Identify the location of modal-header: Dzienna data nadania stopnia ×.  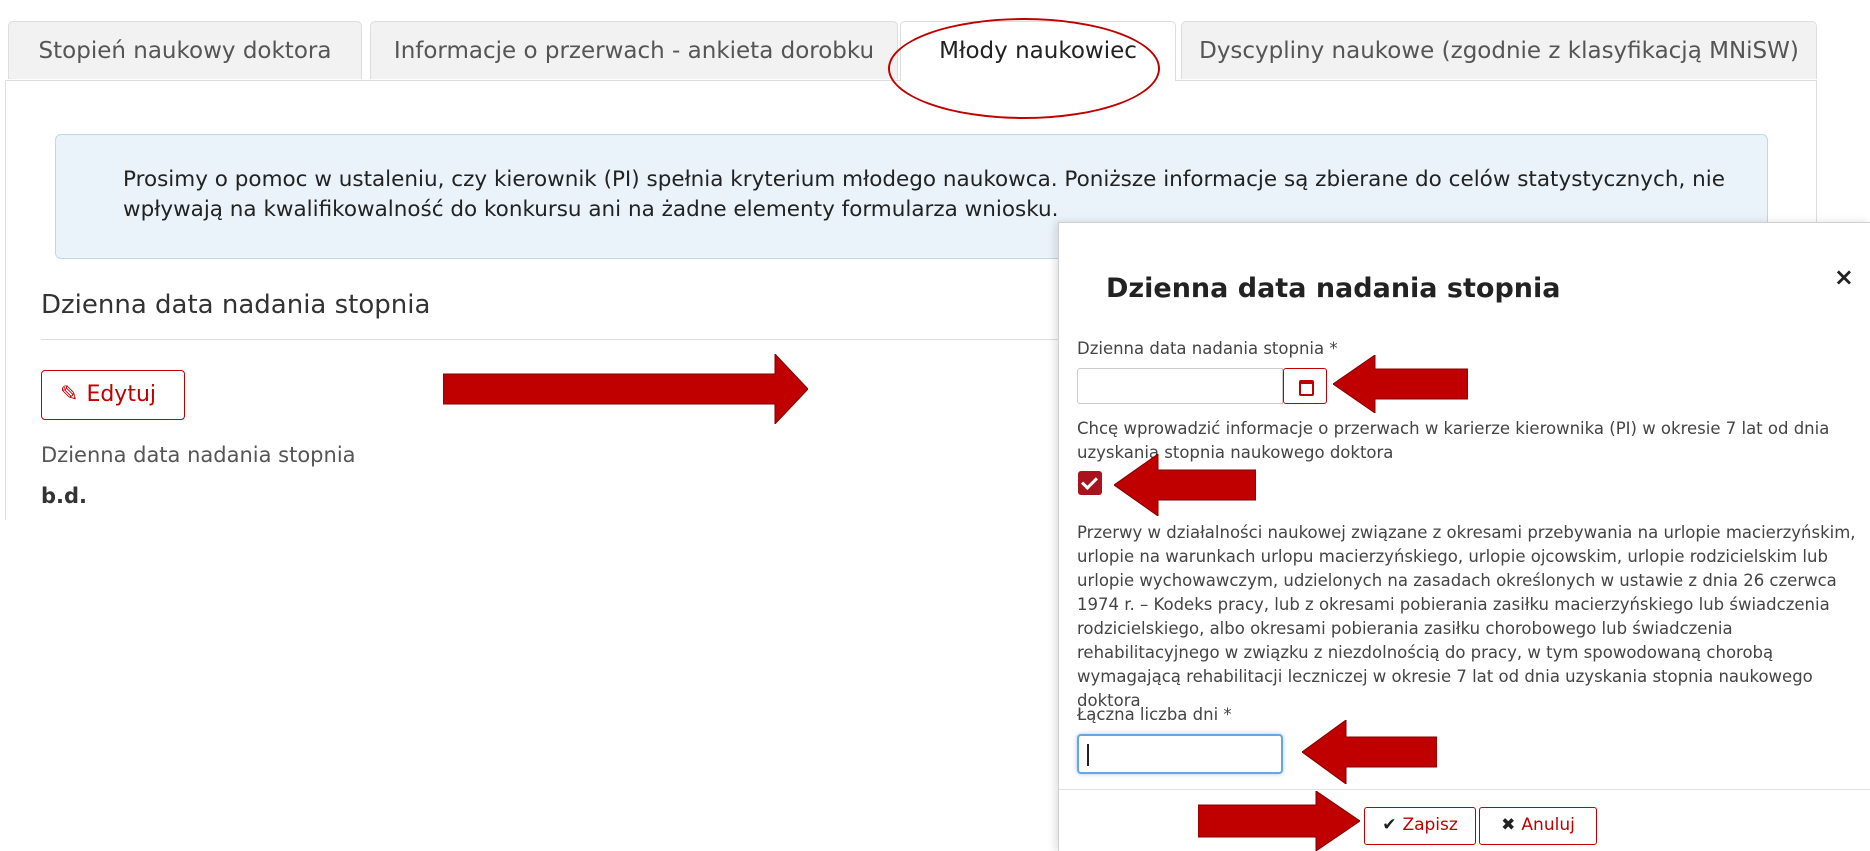
(1464, 278).